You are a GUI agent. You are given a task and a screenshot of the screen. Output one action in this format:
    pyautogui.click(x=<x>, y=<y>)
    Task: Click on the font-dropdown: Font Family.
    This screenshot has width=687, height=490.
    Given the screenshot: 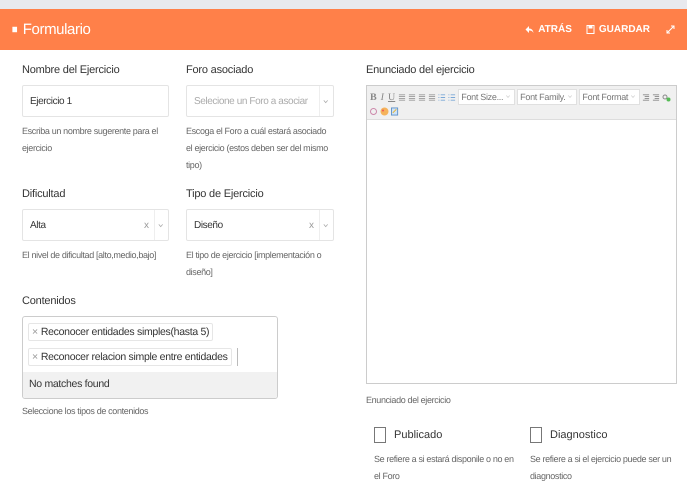 What is the action you would take?
    pyautogui.click(x=547, y=97)
    